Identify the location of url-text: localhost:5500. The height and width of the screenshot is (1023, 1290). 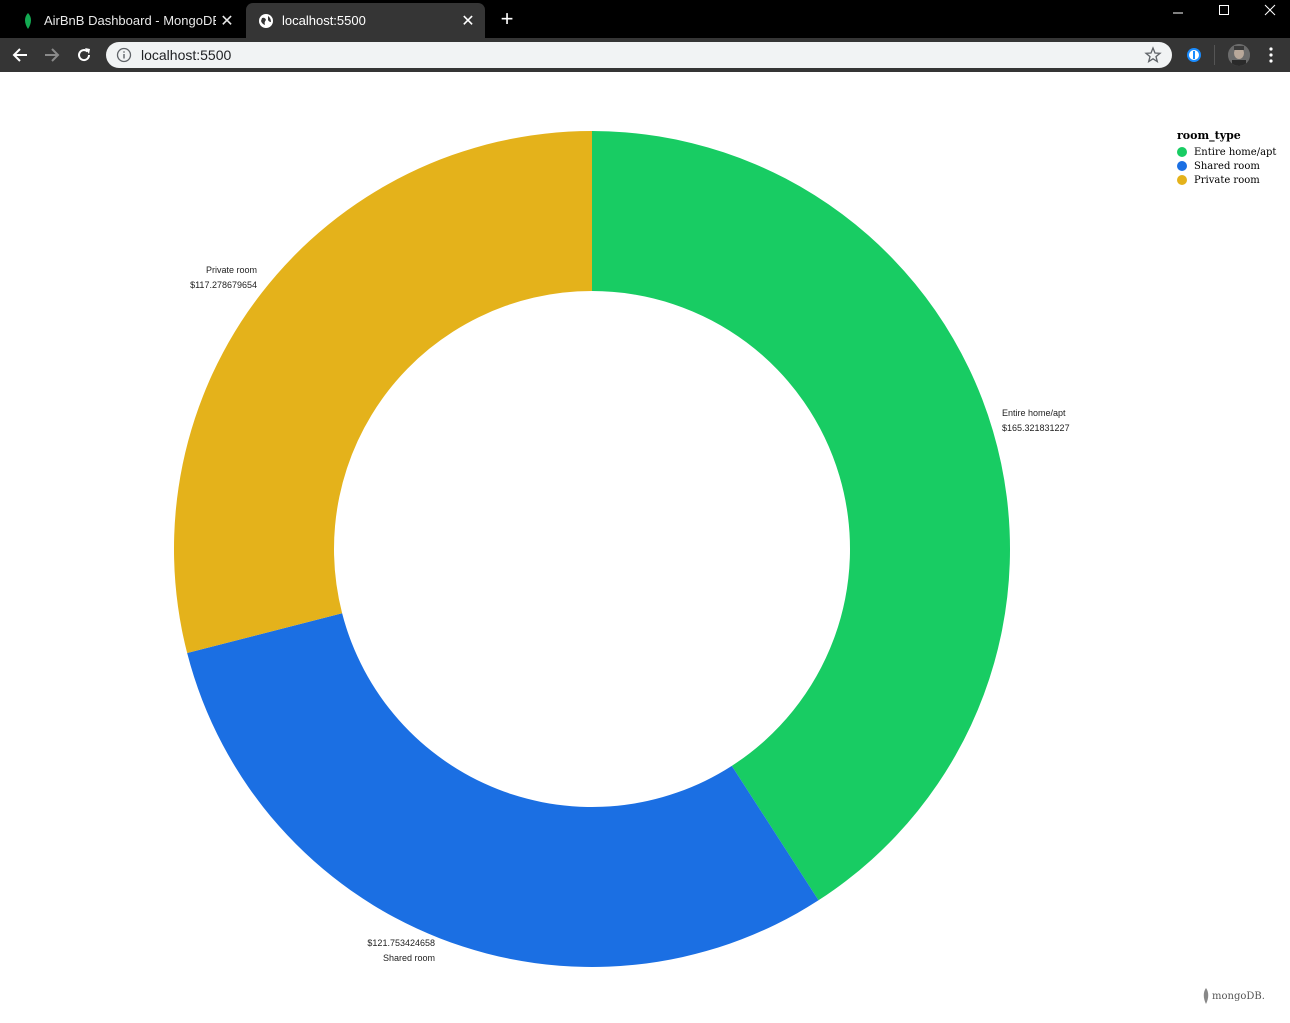
(186, 55).